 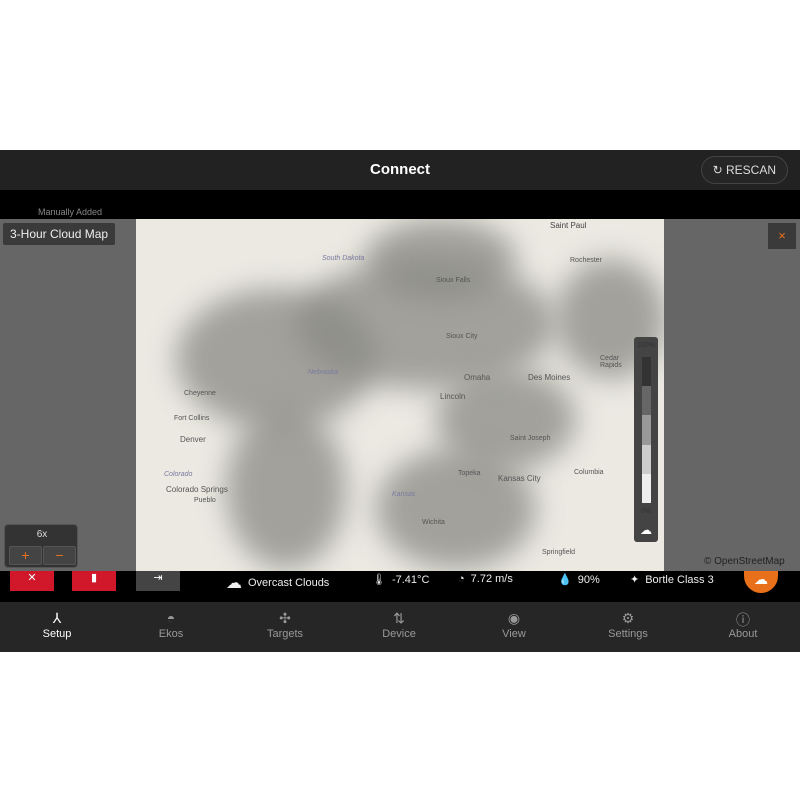 What do you see at coordinates (343, 258) in the screenshot?
I see `state-label: South Dakota` at bounding box center [343, 258].